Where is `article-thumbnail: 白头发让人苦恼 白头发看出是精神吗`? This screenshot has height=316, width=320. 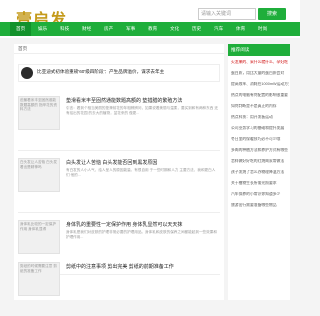
article-thumbnail: 白头发让人苦恼 白头发看出是精神吗 is located at coordinates (39, 175).